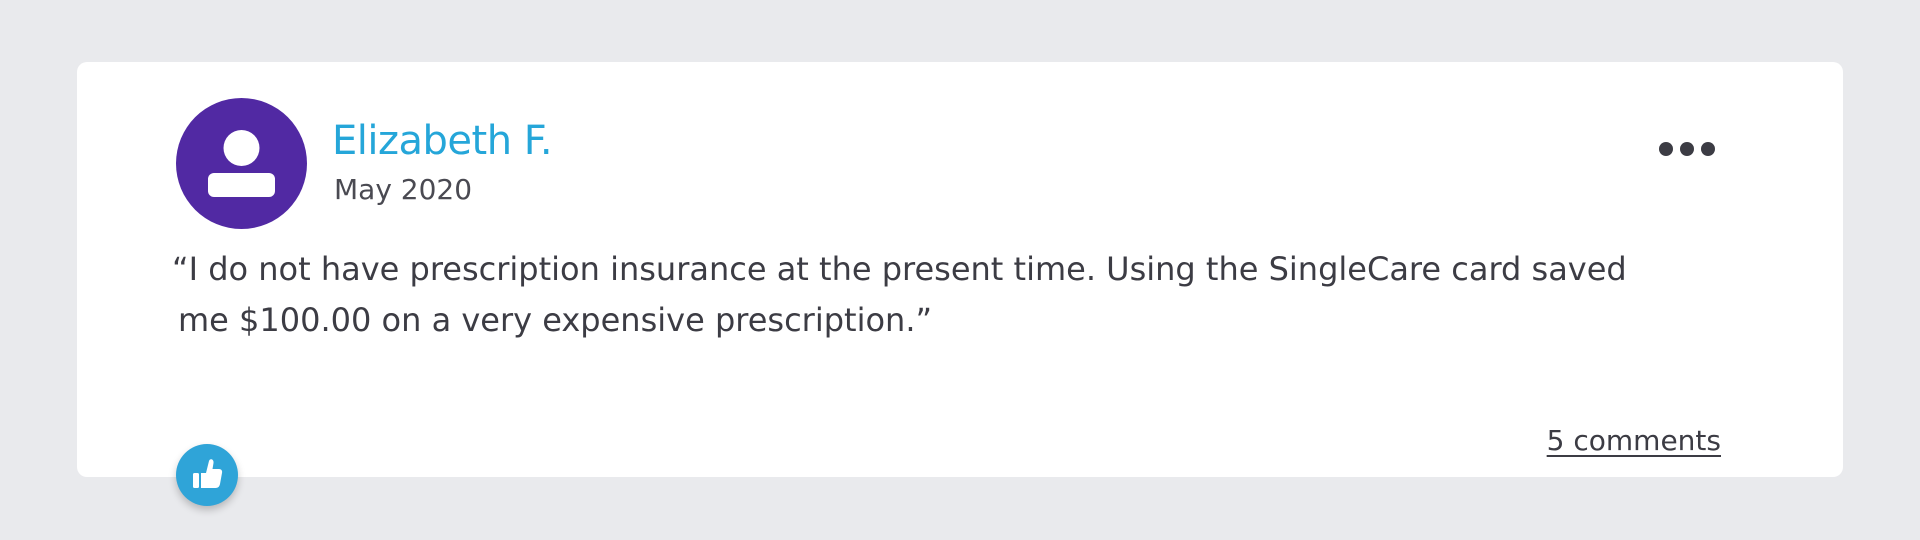 The image size is (1920, 540). I want to click on review-date: May 2020, so click(403, 189).